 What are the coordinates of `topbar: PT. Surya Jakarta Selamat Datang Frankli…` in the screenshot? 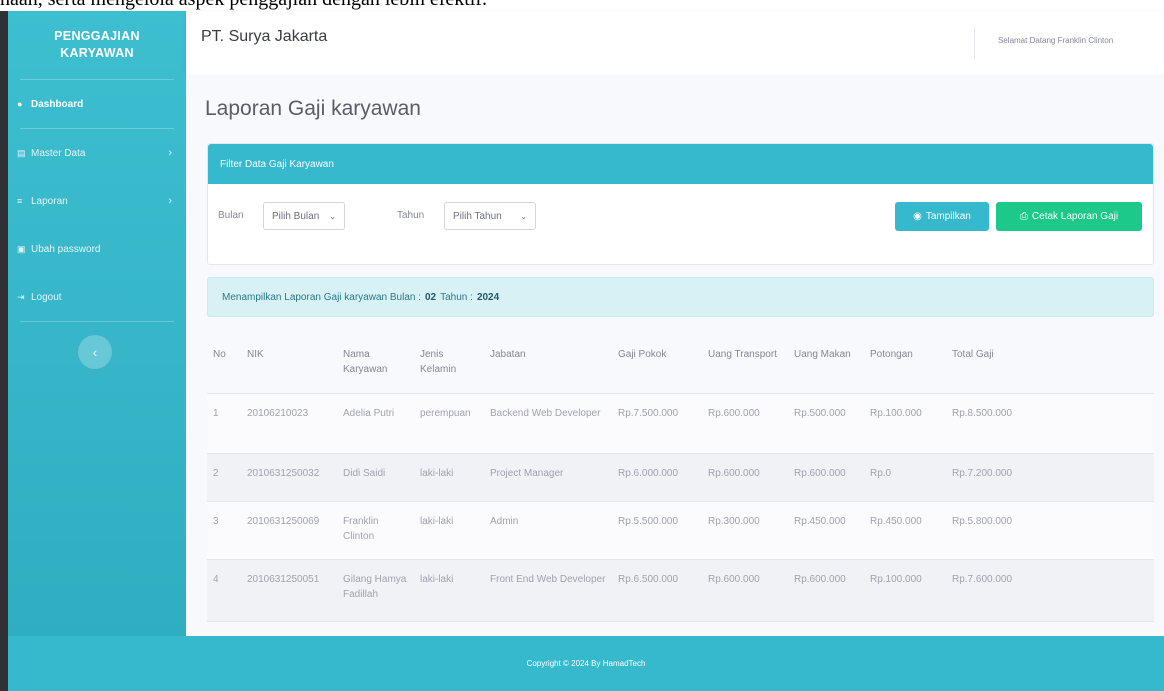 It's located at (675, 42).